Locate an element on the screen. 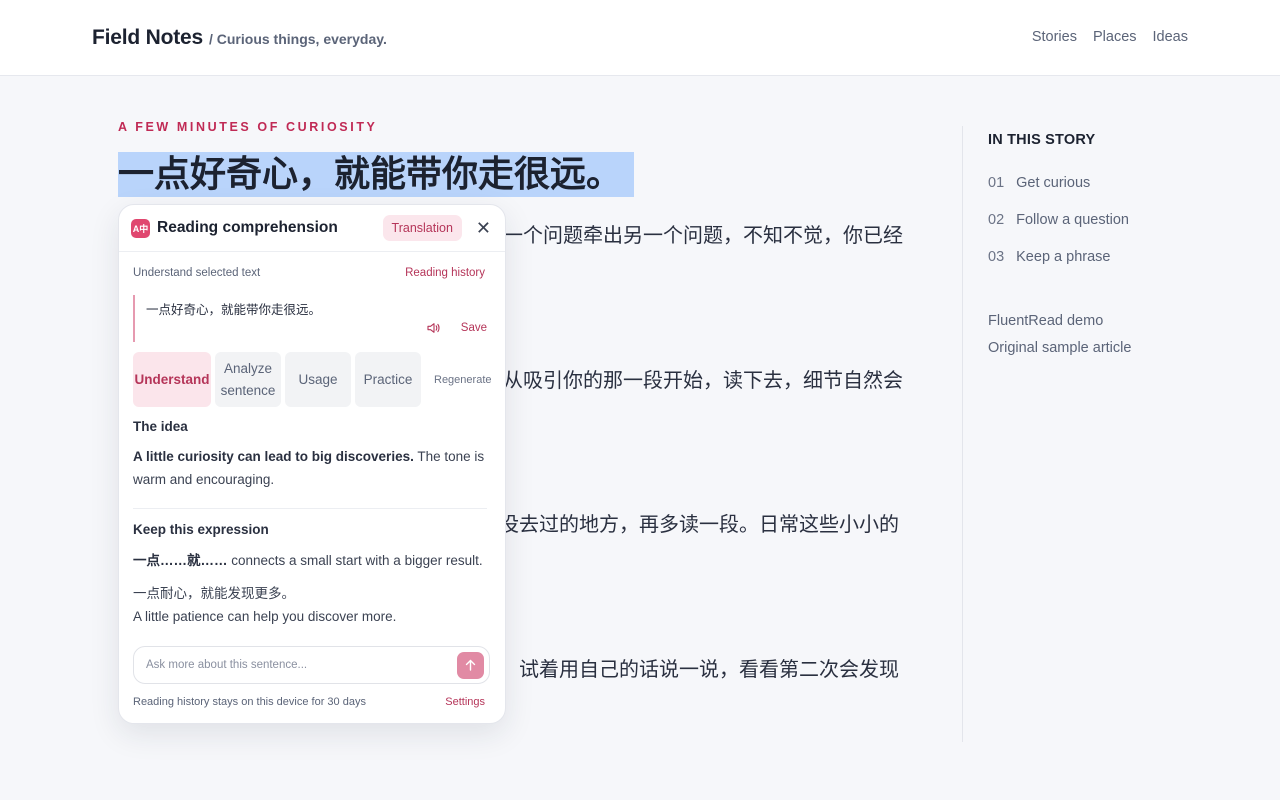 This screenshot has height=800, width=1280. ask-box is located at coordinates (311, 665).